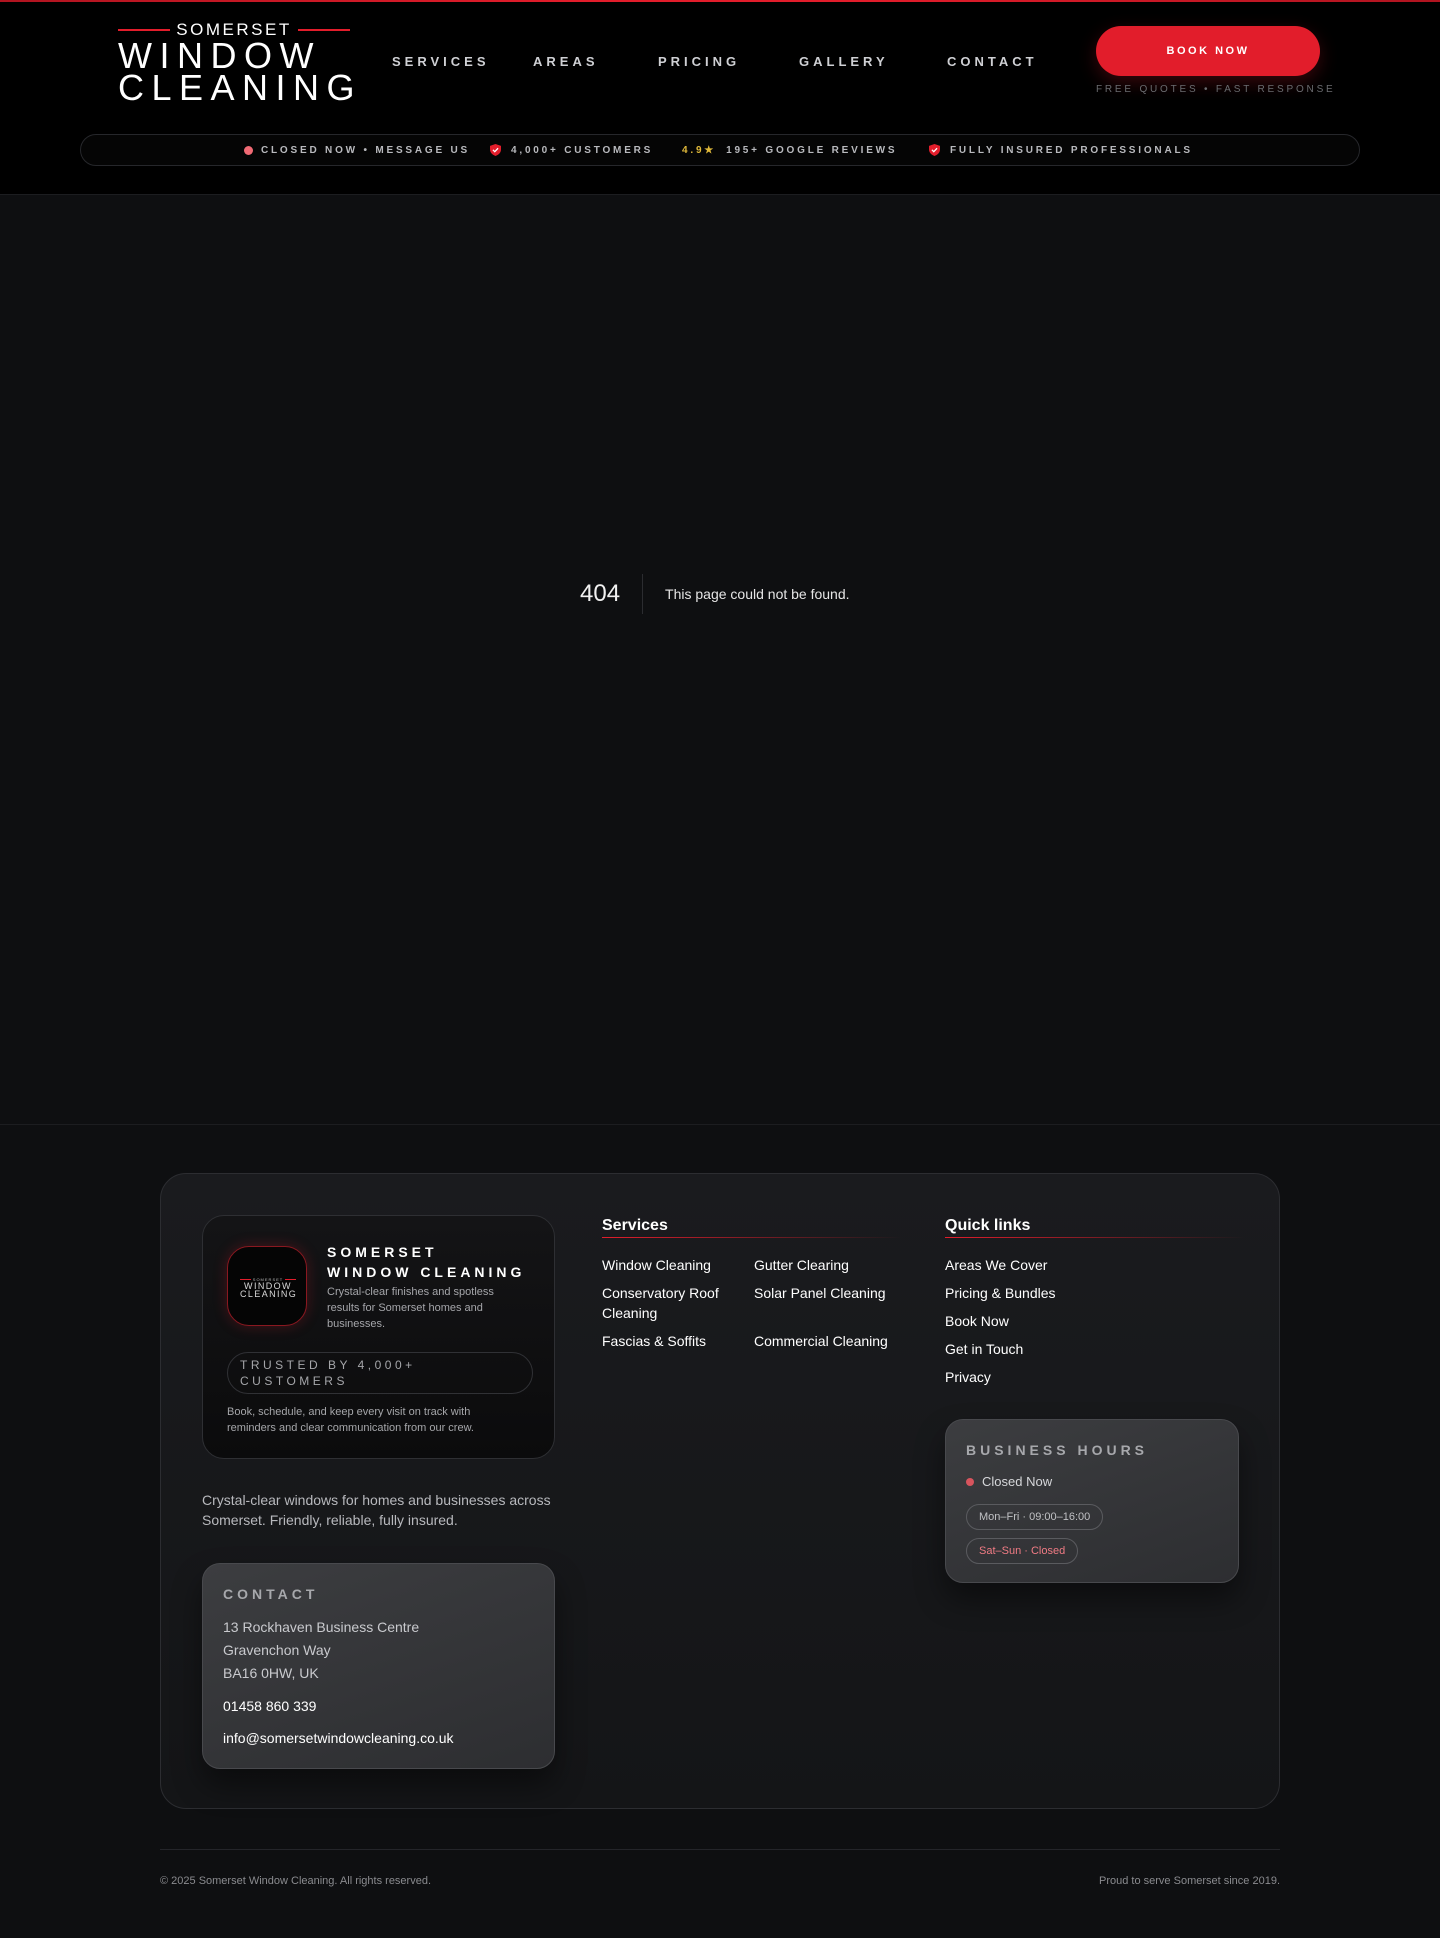  I want to click on logo-rule-right, so click(323, 30).